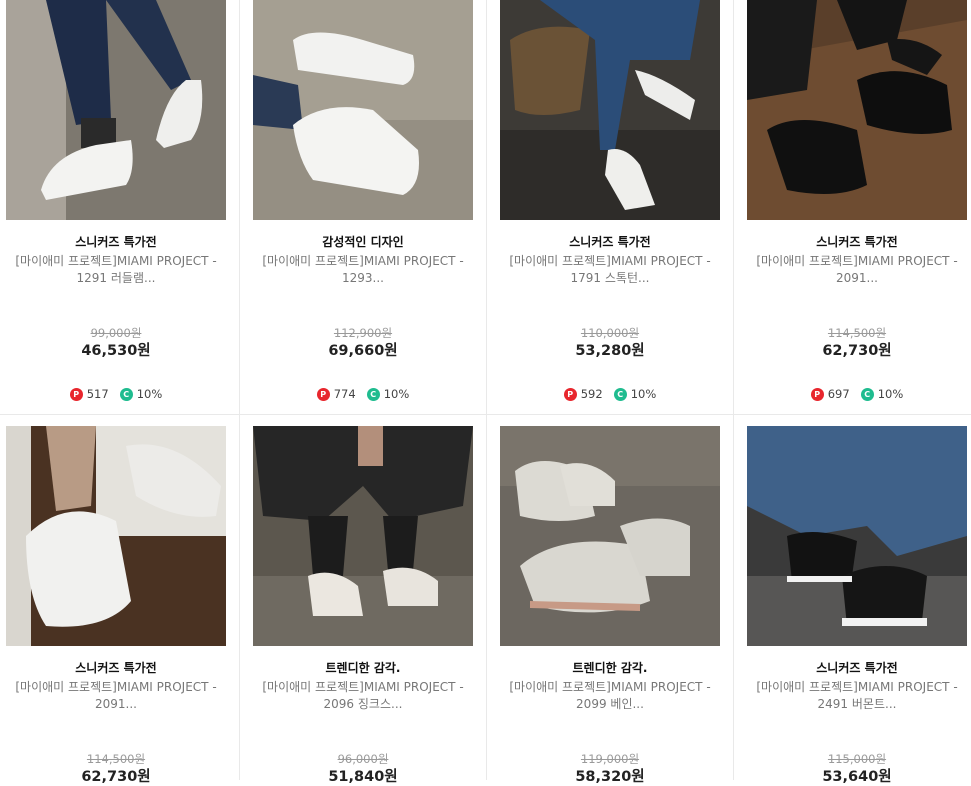  I want to click on sale-price: 46,530원, so click(116, 351).